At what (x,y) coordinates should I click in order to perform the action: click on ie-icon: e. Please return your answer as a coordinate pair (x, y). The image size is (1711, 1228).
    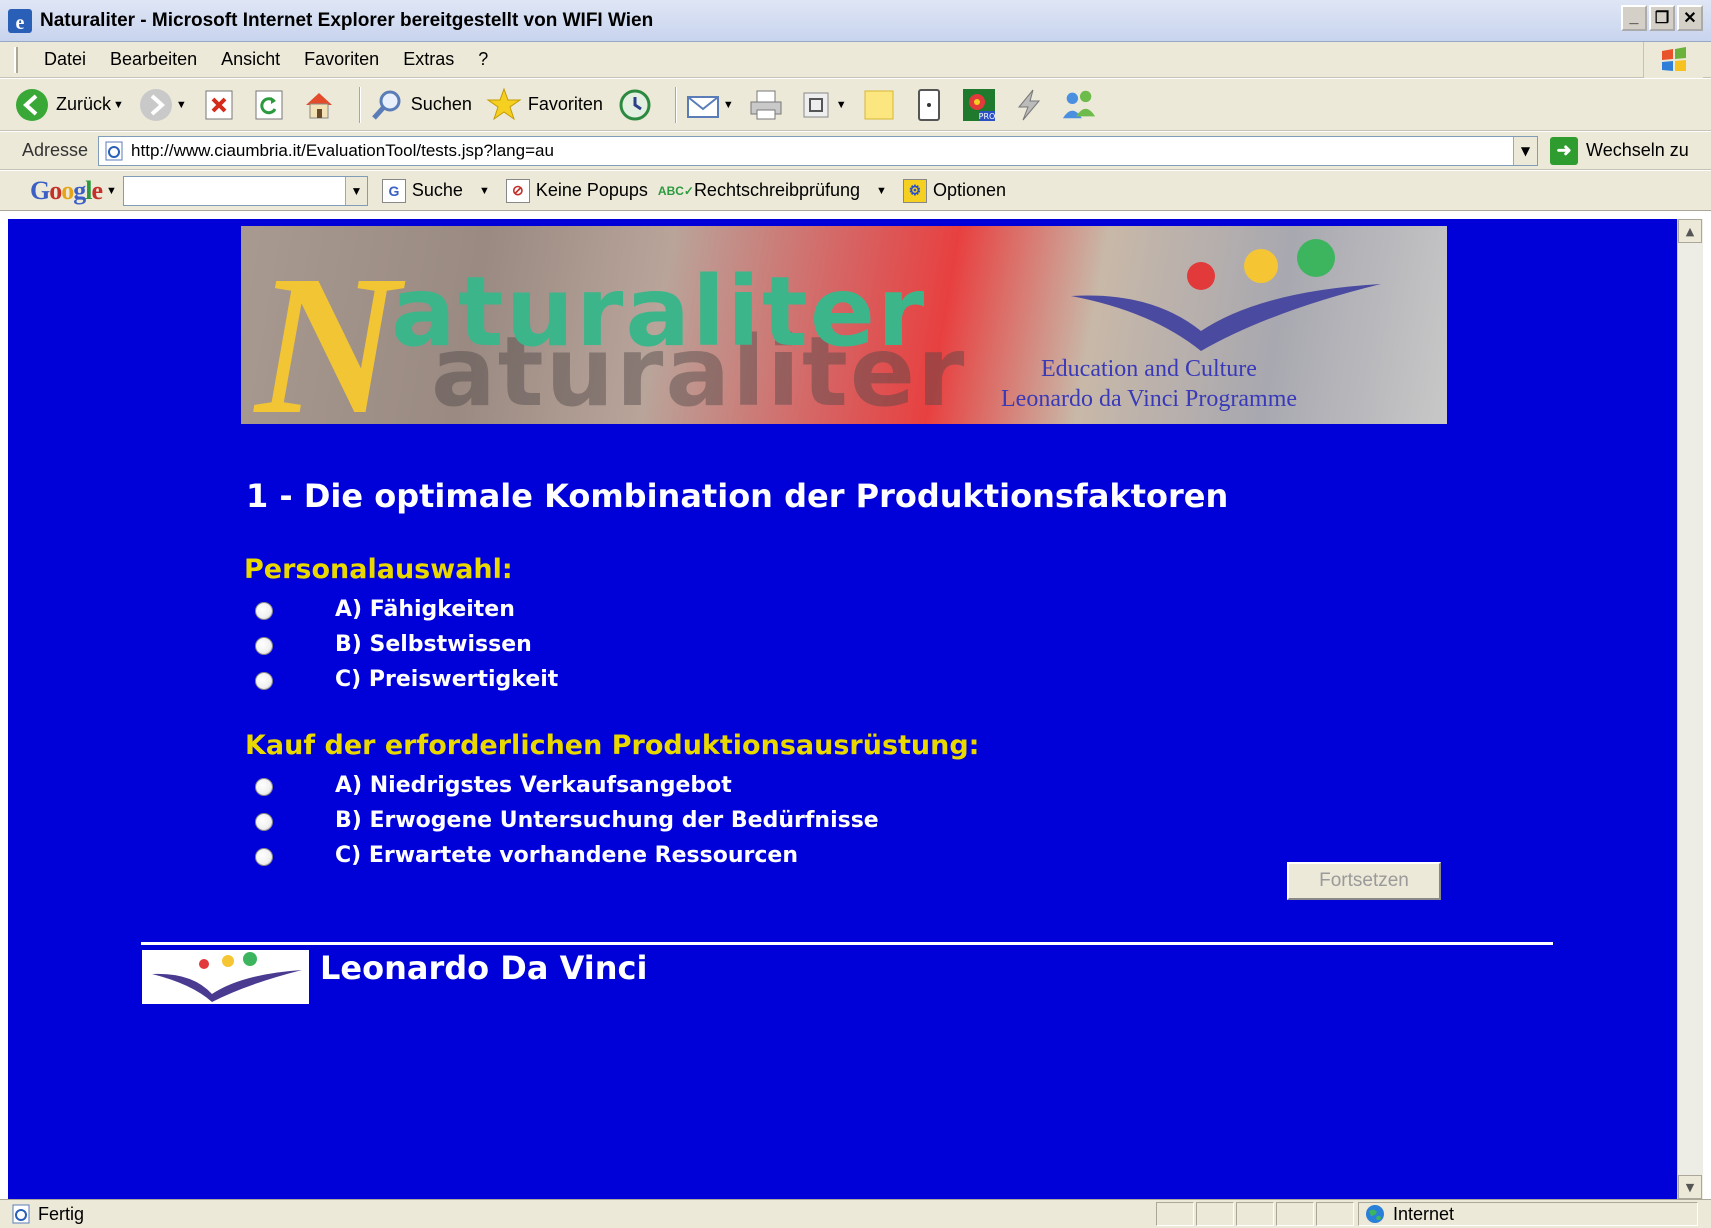
    Looking at the image, I should click on (20, 21).